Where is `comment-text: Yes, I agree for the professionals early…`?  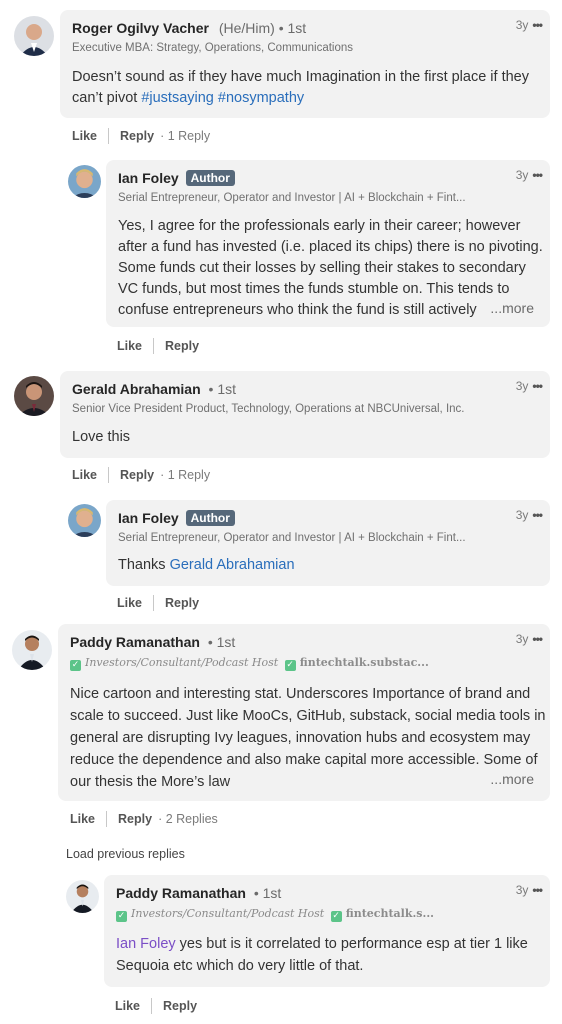
comment-text: Yes, I agree for the professionals early… is located at coordinates (330, 268).